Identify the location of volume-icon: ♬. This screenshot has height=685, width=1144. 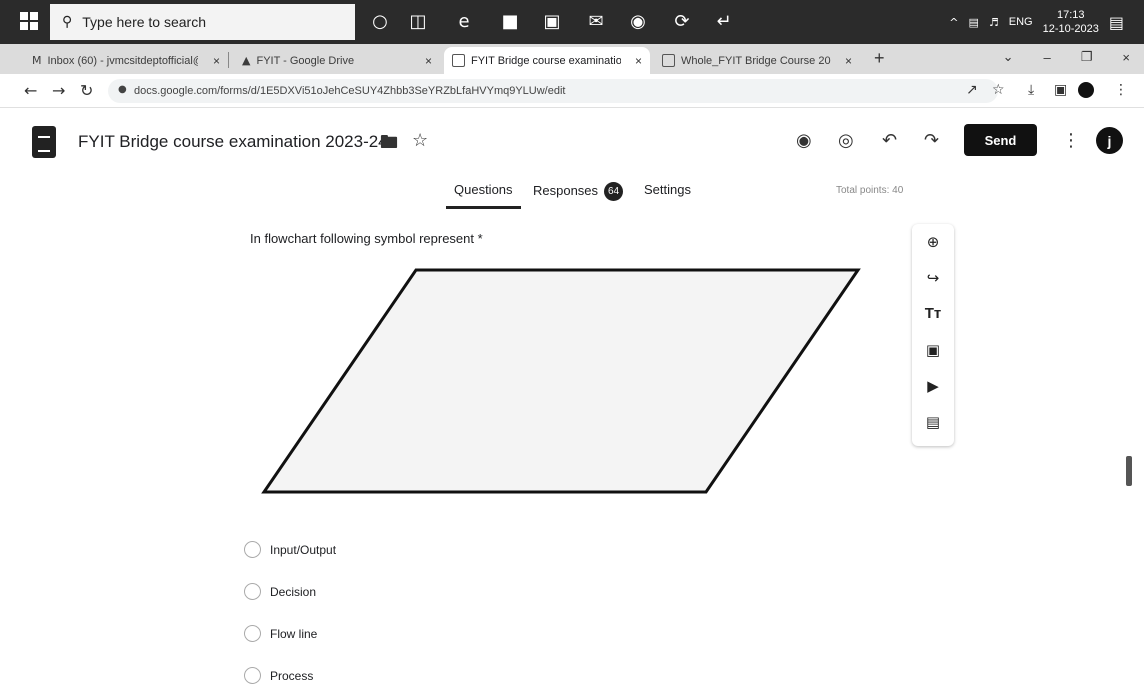
(994, 22).